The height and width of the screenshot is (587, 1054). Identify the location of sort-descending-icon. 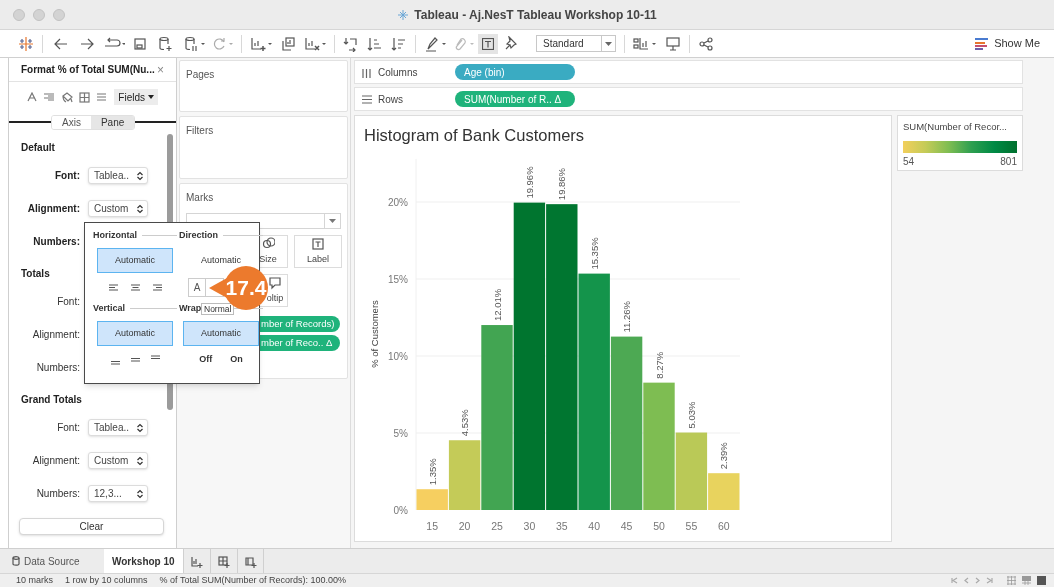
(399, 43).